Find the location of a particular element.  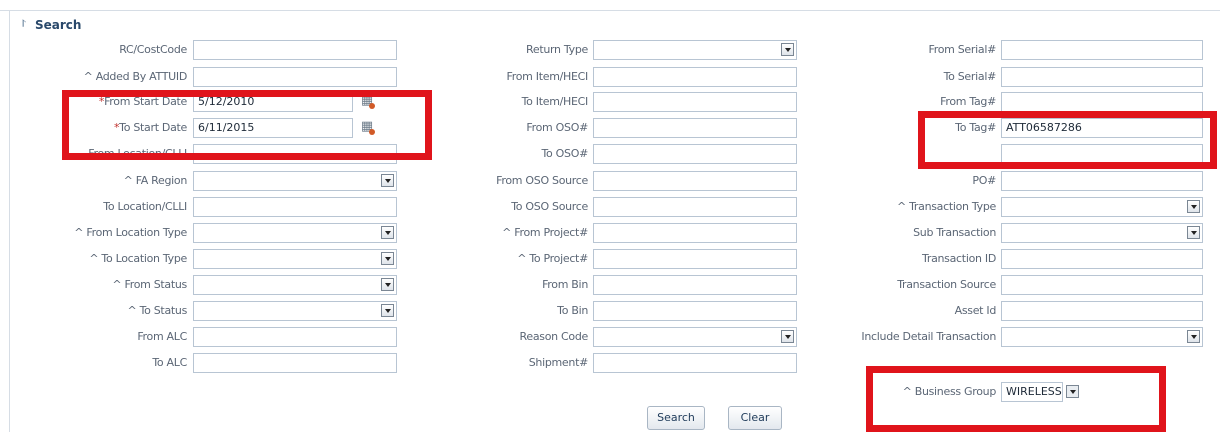

asset-id-input is located at coordinates (1102, 311).